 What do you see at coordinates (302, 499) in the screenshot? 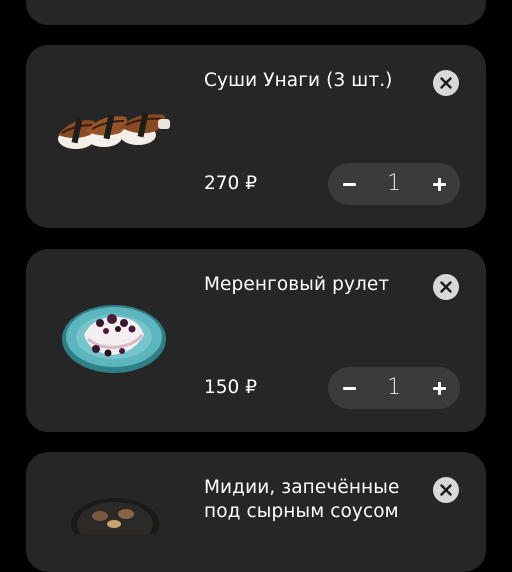
I see `item-title: Мидии, запечённые под сырным соусом` at bounding box center [302, 499].